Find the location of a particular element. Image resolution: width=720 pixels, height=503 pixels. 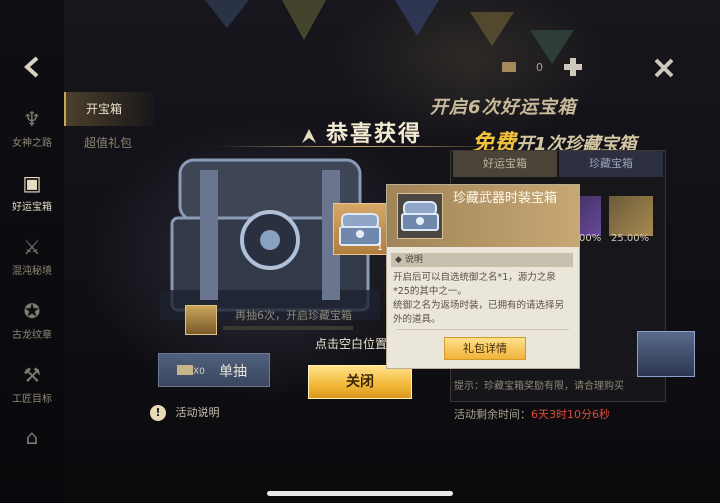

sidebar-item-lucky-chest: ▣ 好运宝箱 is located at coordinates (32, 192).